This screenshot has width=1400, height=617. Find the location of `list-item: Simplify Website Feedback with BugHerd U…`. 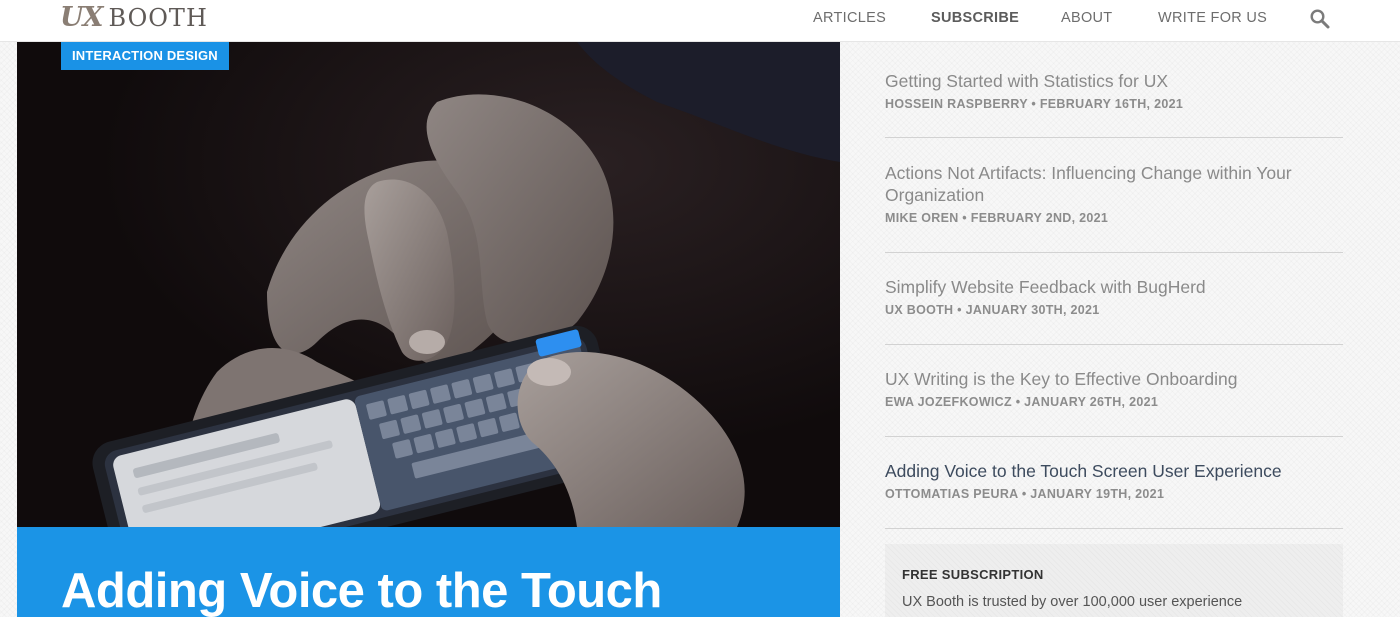

list-item: Simplify Website Feedback with BugHerd U… is located at coordinates (1114, 310).